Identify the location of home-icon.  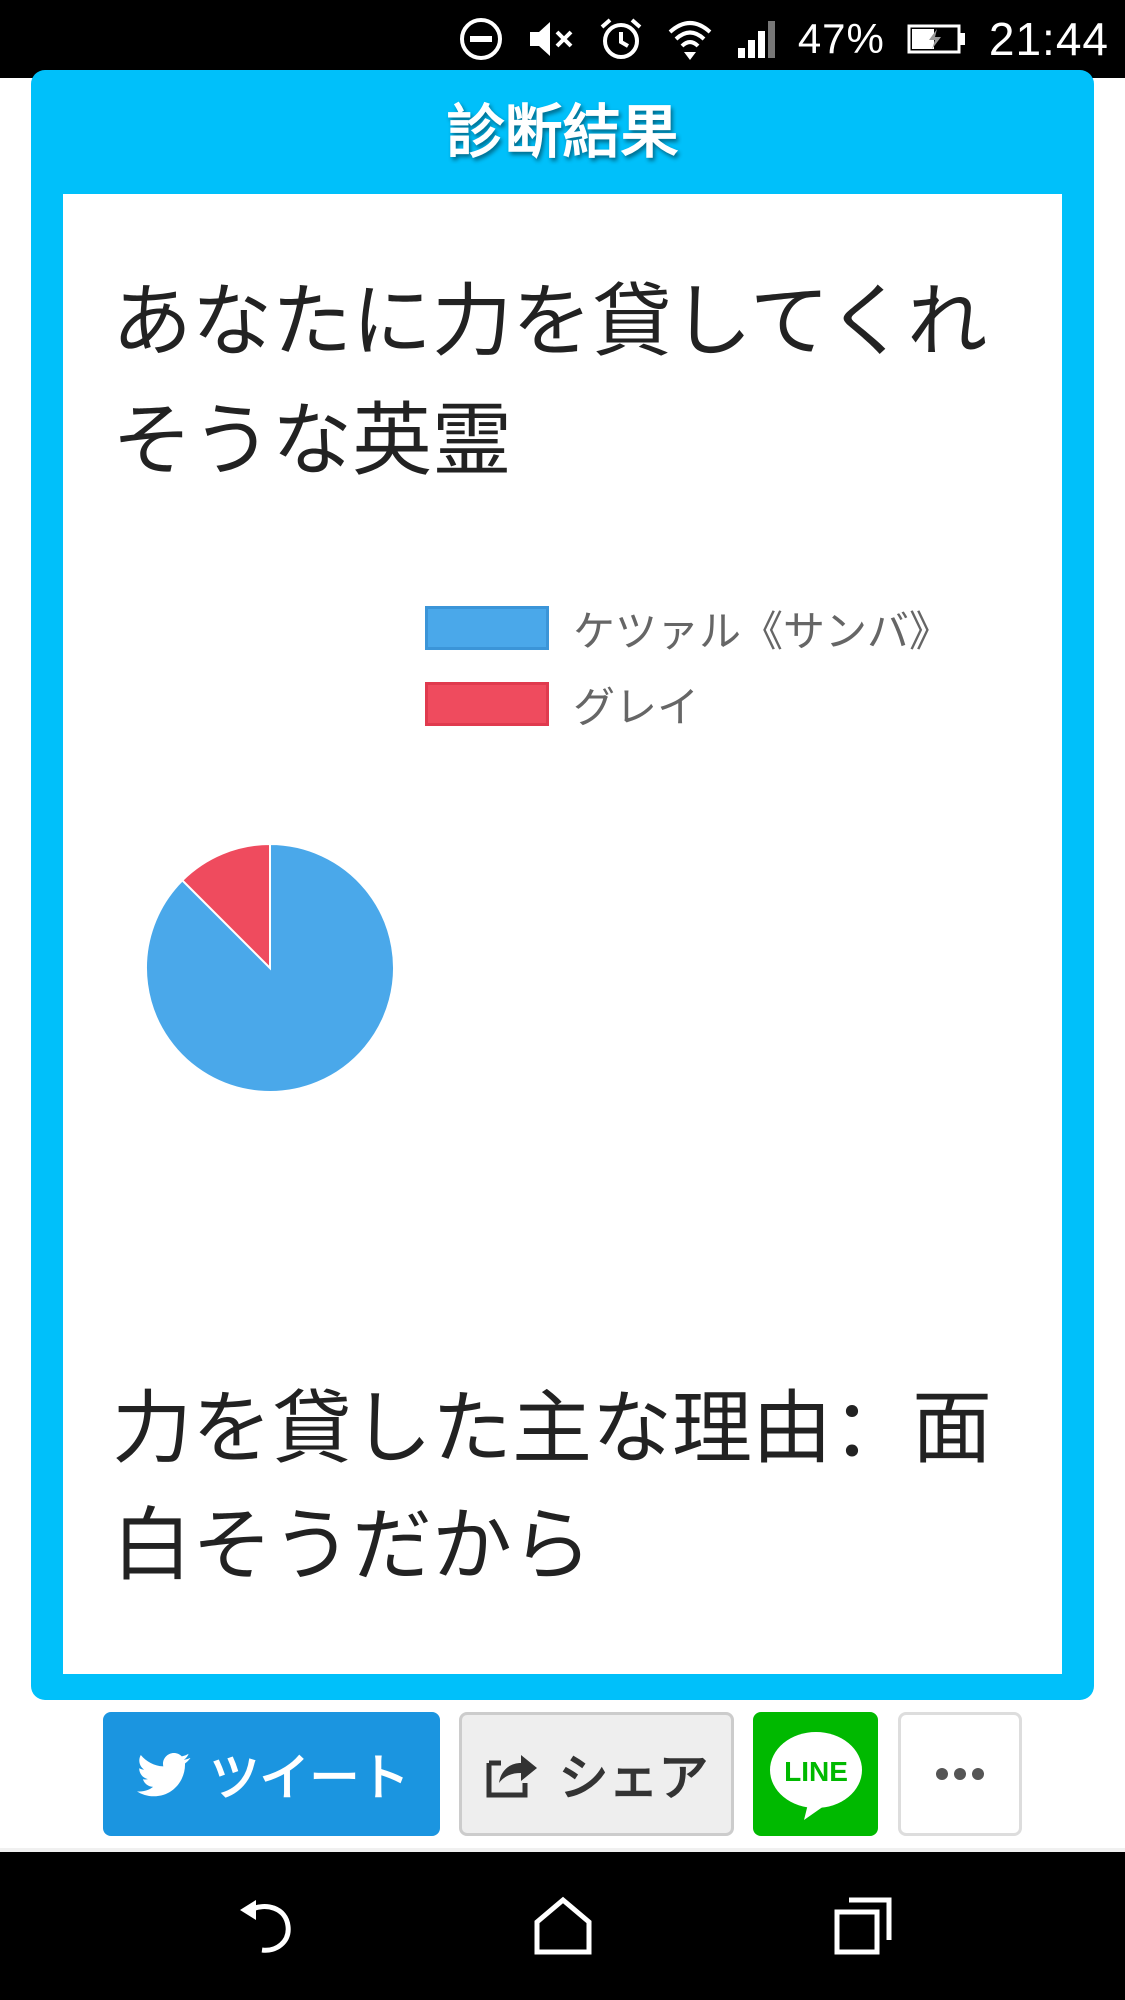
(563, 1928).